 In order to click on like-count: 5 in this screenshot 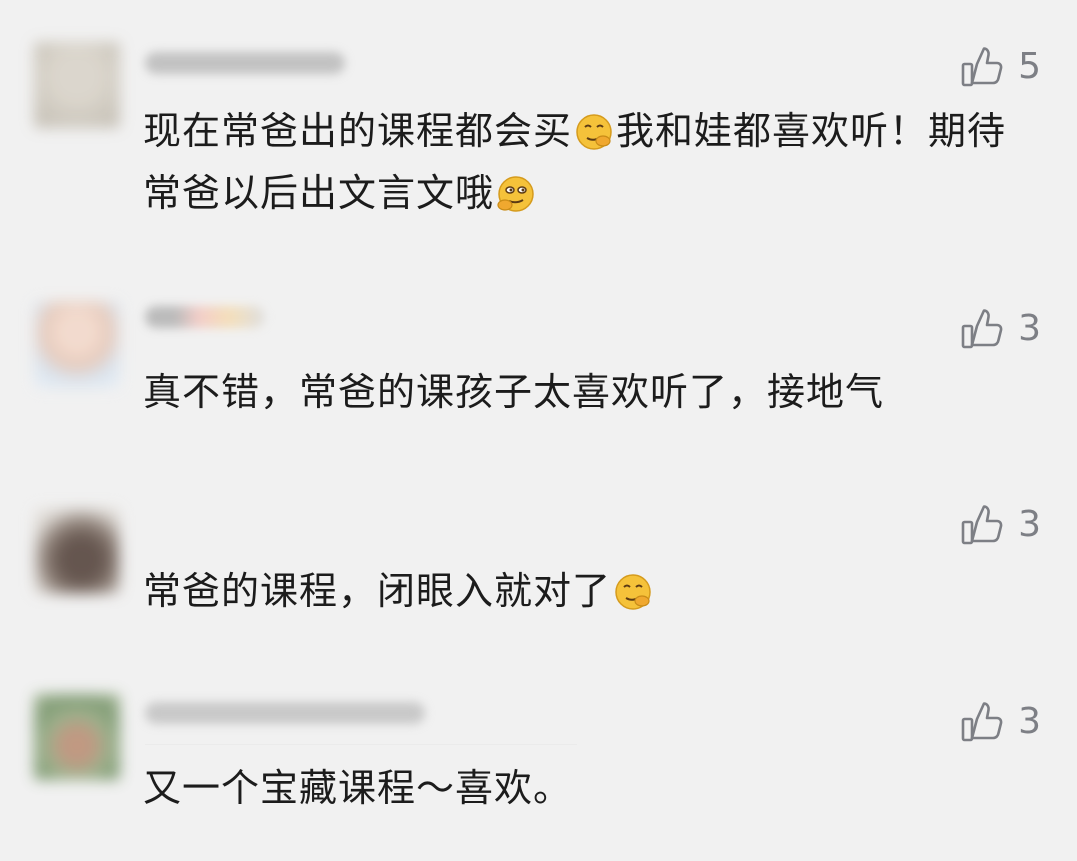, I will do `click(1029, 66)`.